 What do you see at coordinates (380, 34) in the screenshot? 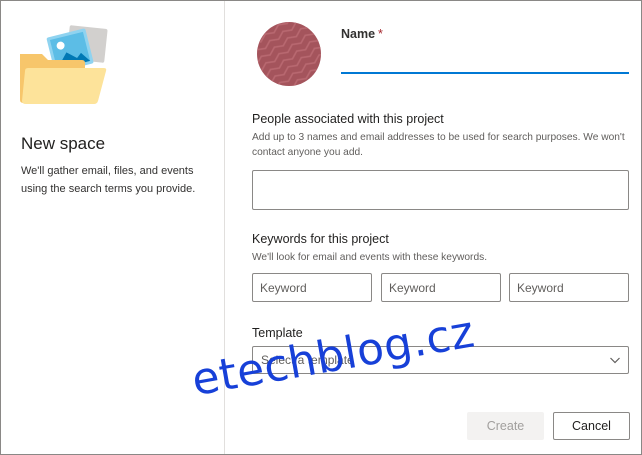
I see `required-mark: *` at bounding box center [380, 34].